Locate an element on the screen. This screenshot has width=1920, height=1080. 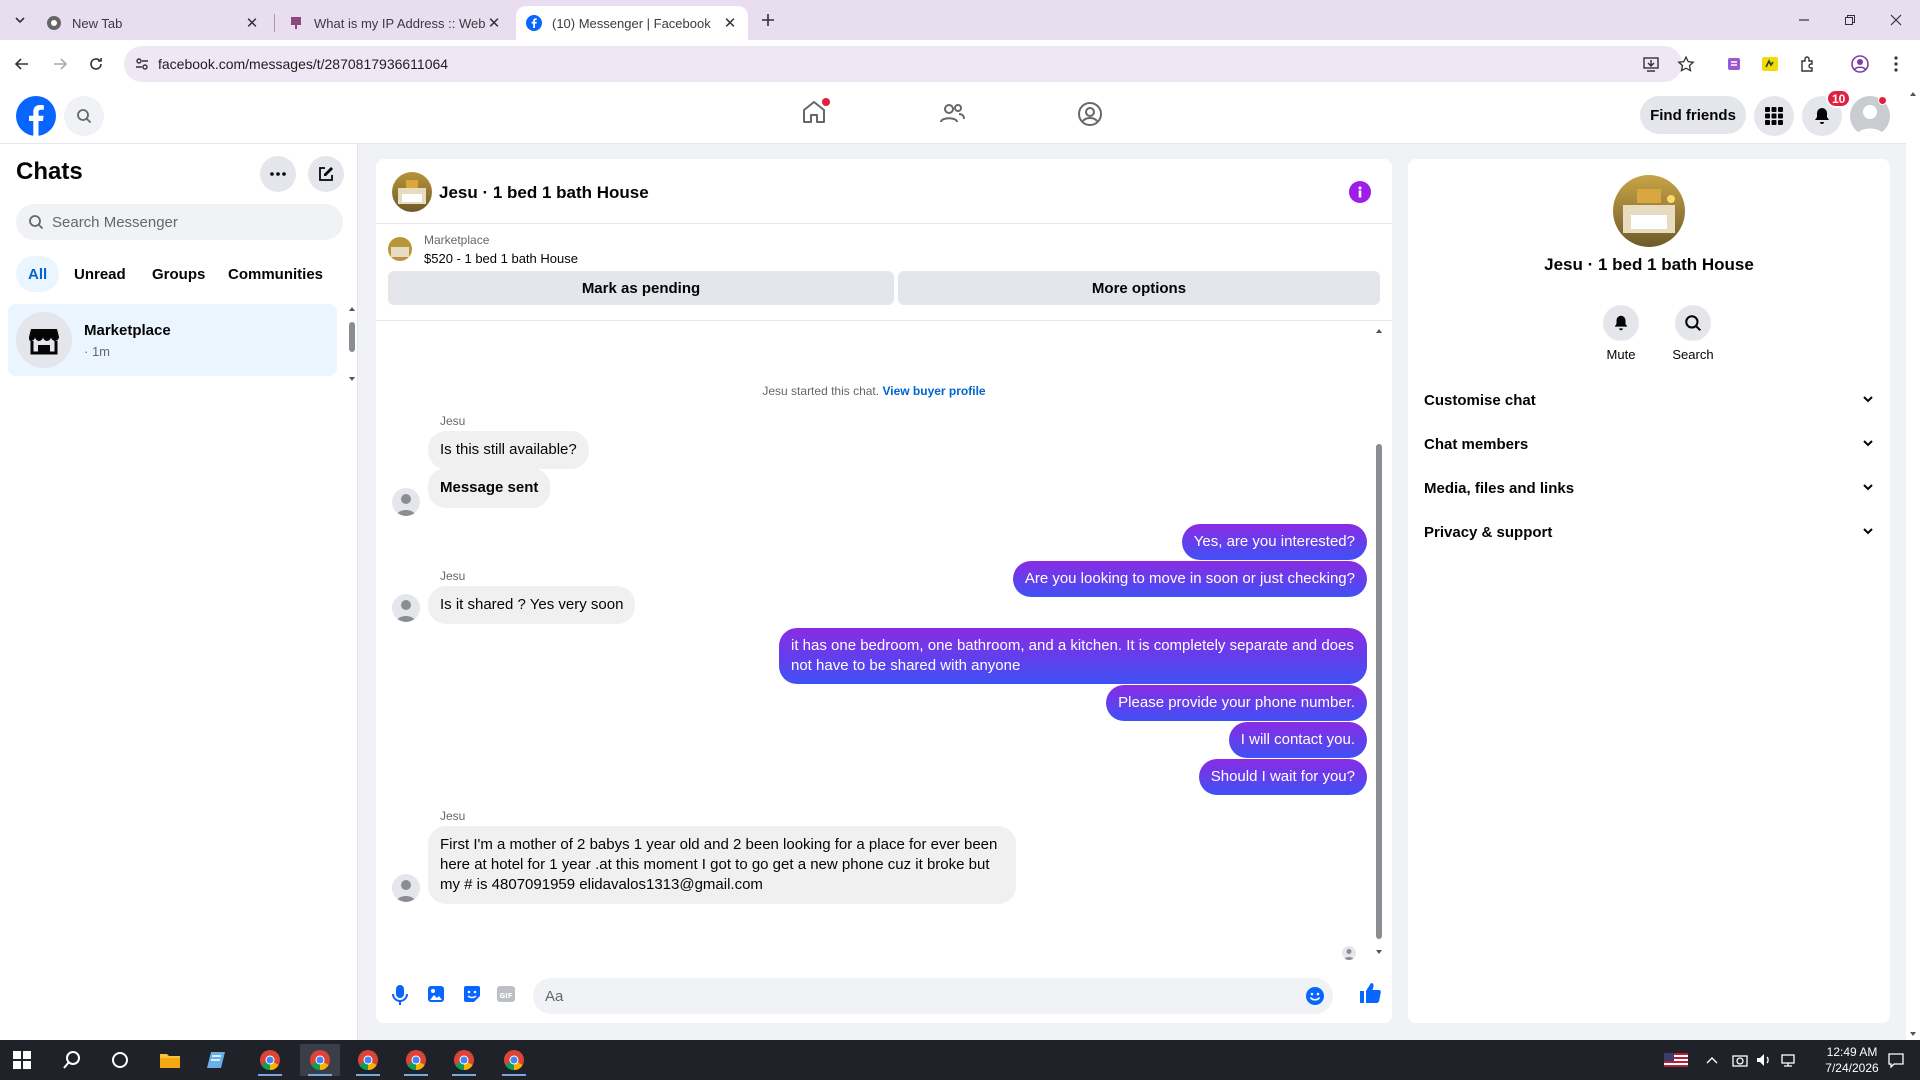
url-text: facebook.com/messages/t/2870817936611064 is located at coordinates (303, 64).